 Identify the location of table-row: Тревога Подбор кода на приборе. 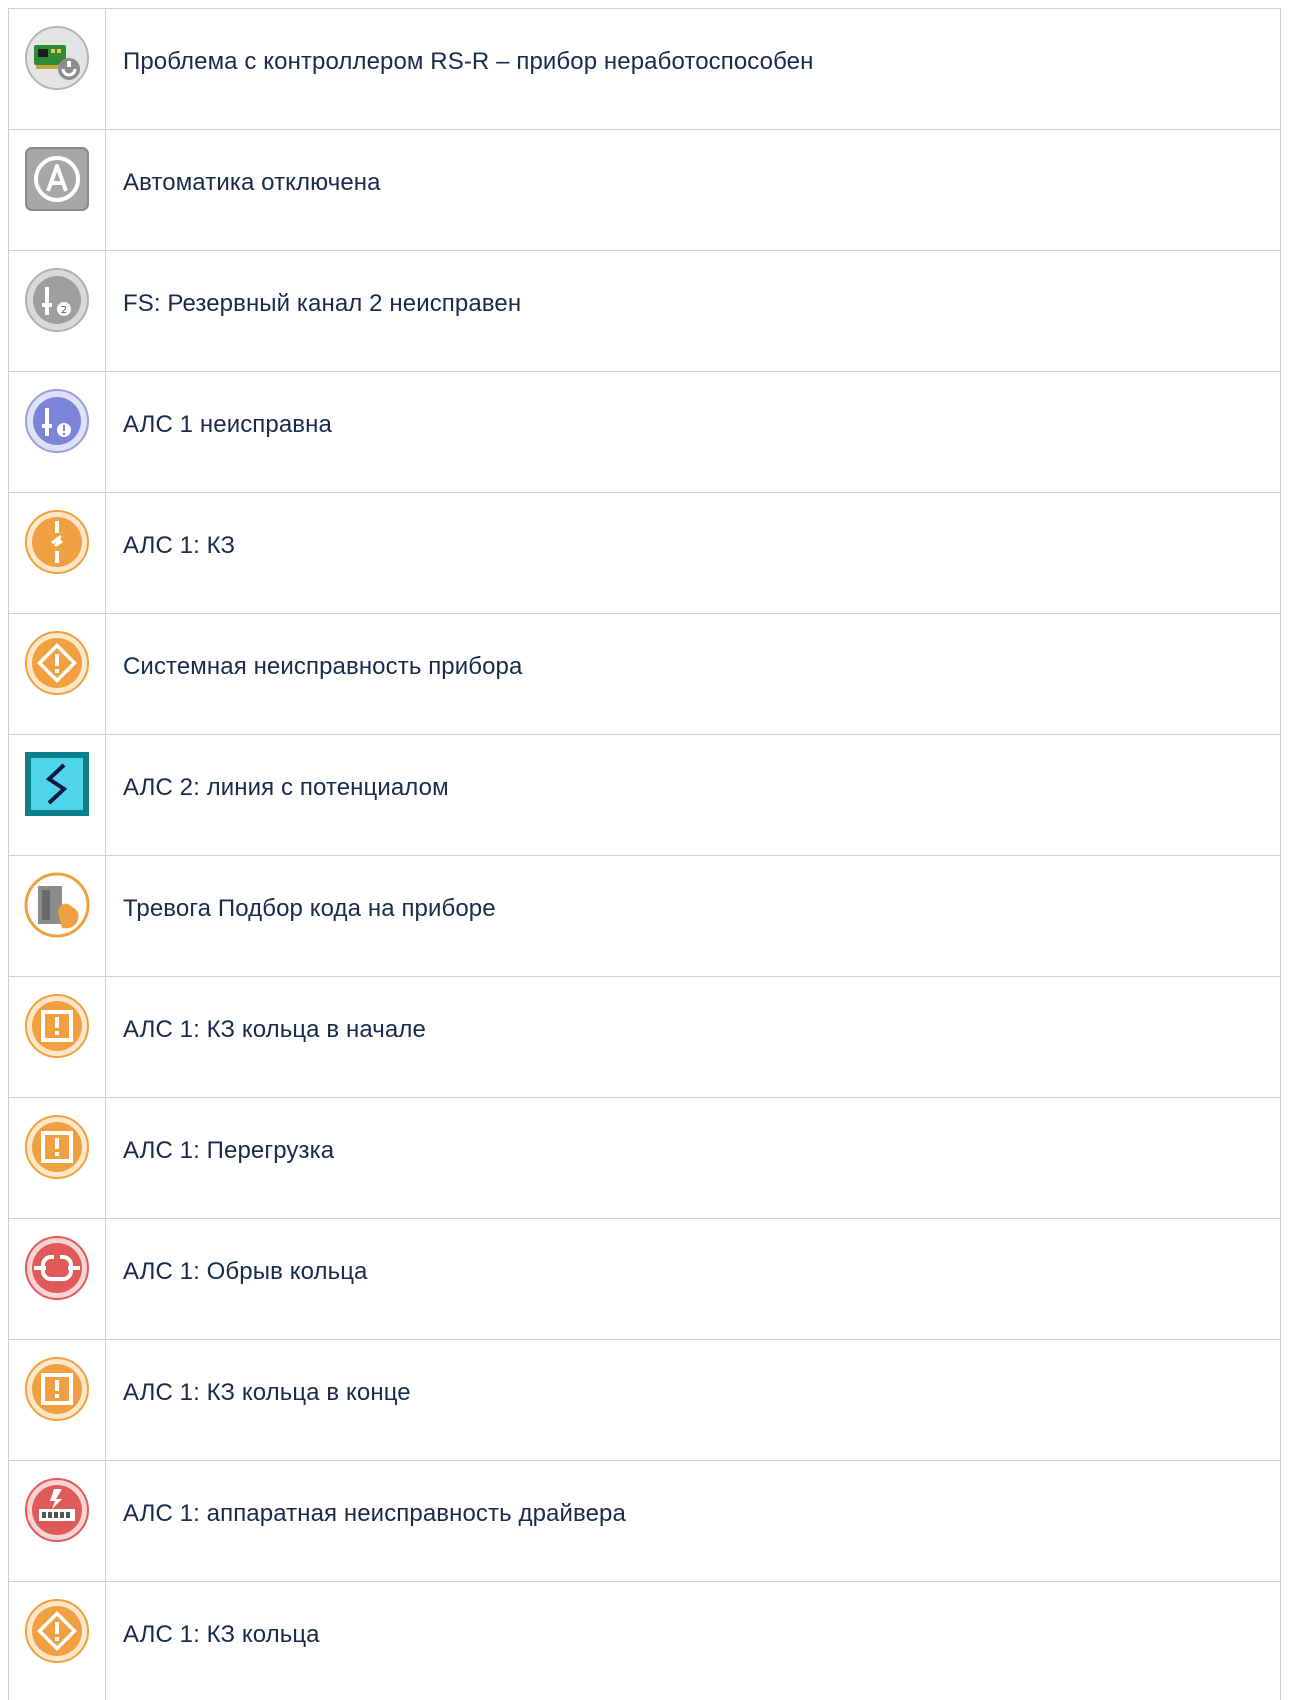
(645, 916).